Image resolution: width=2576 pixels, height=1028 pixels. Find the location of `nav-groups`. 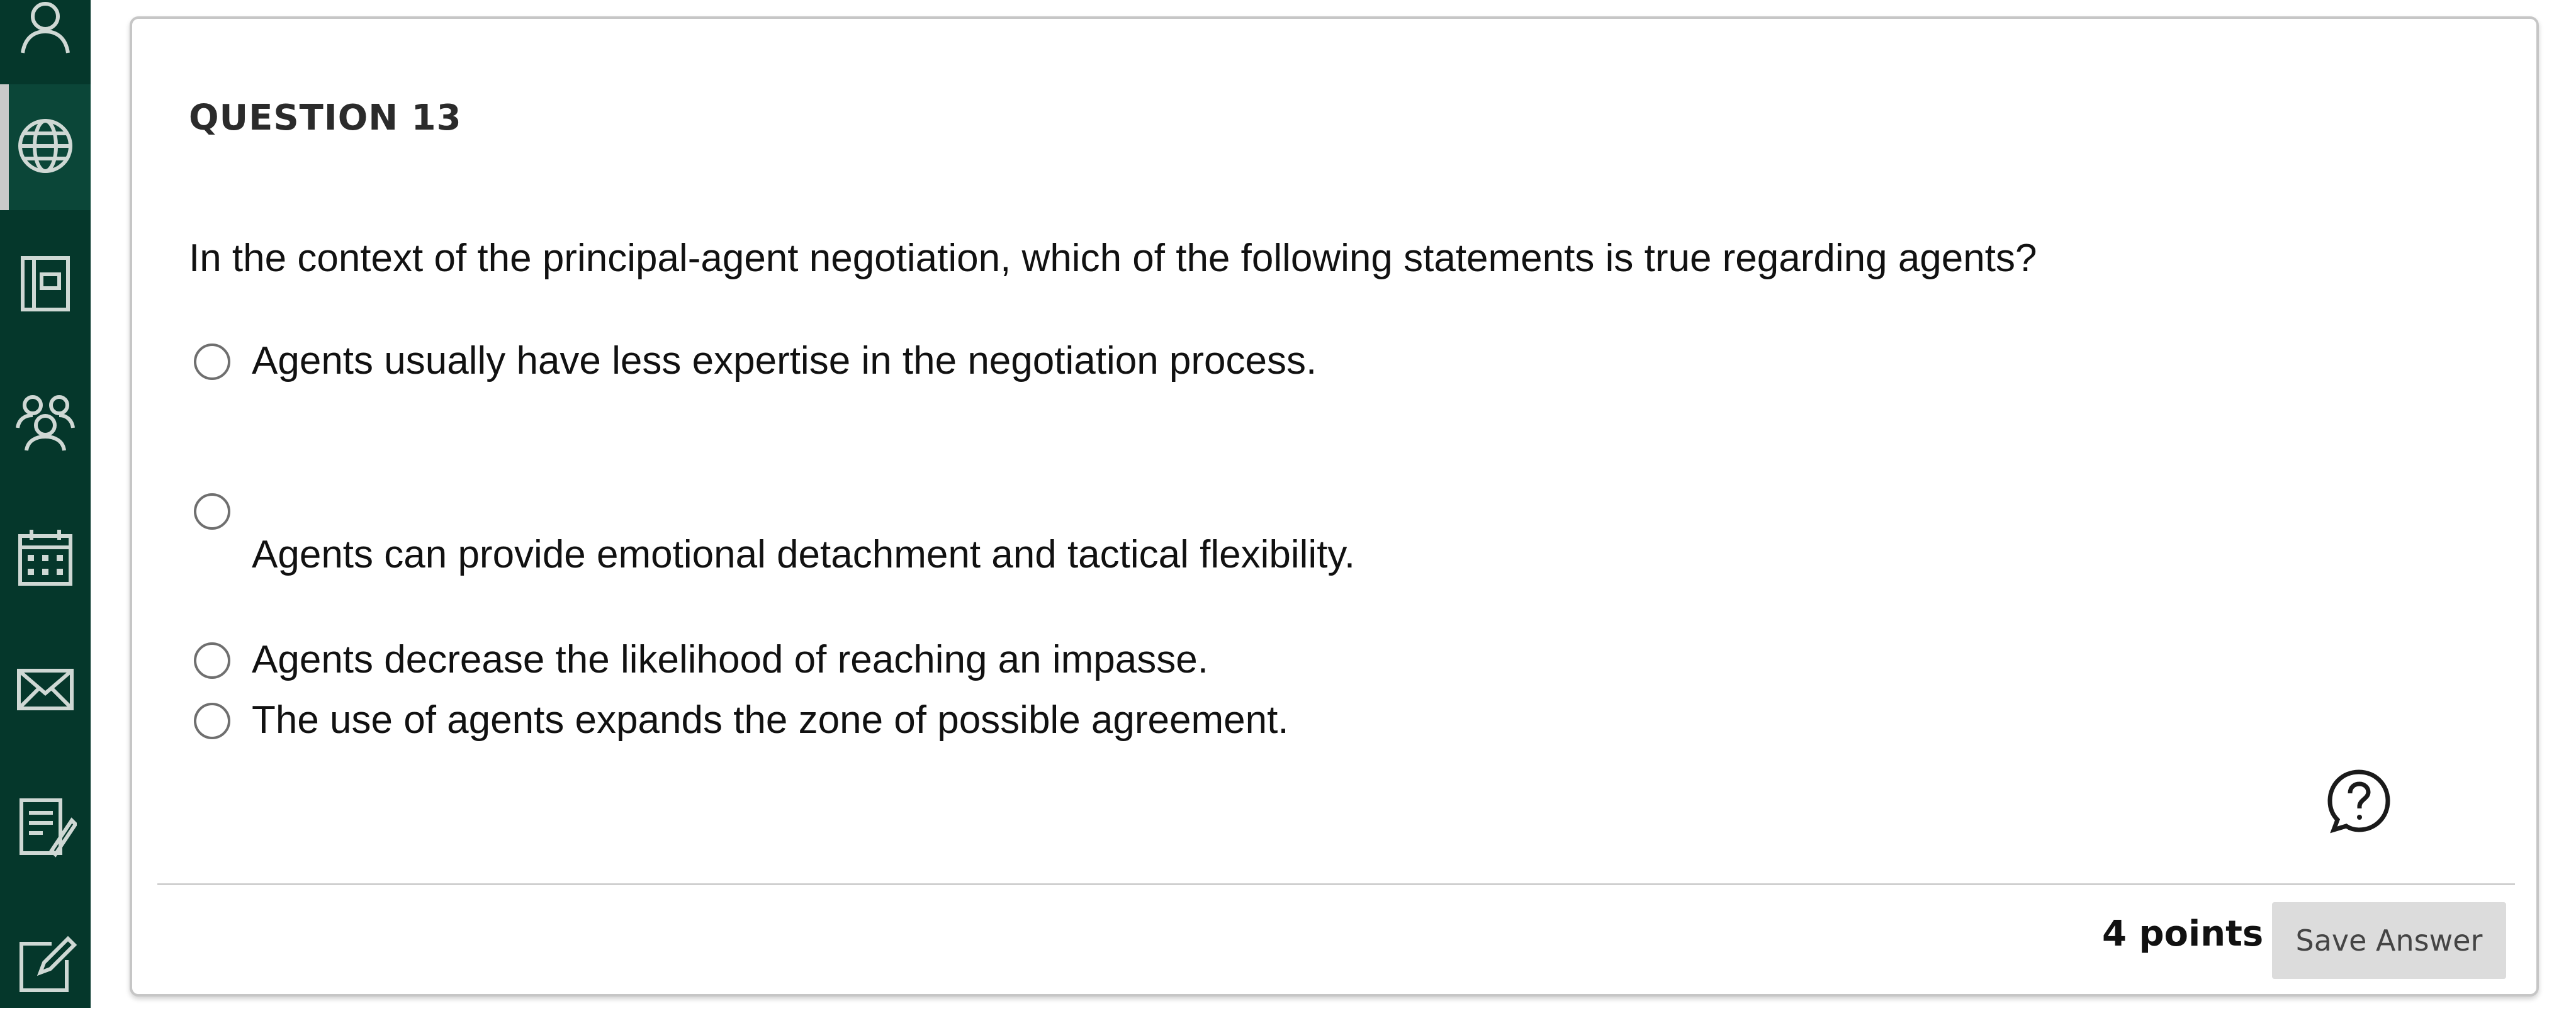

nav-groups is located at coordinates (45, 421).